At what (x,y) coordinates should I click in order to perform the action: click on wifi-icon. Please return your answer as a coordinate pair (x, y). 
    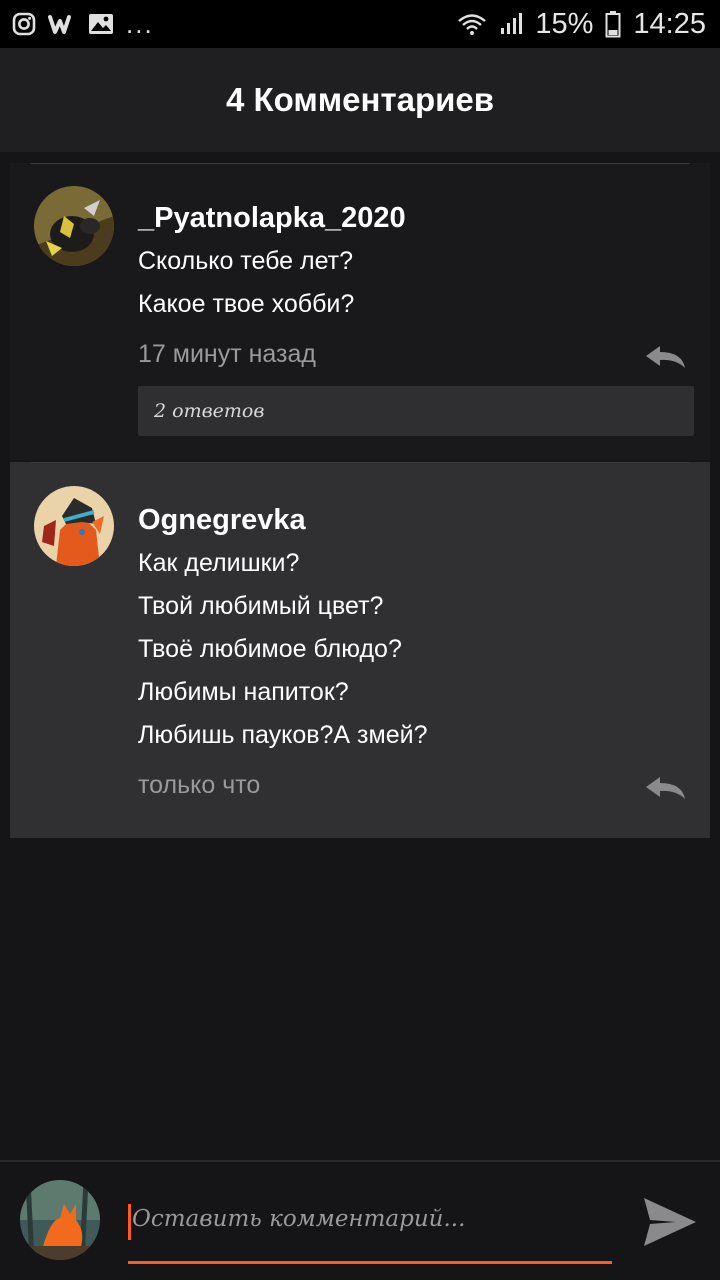
    Looking at the image, I should click on (472, 24).